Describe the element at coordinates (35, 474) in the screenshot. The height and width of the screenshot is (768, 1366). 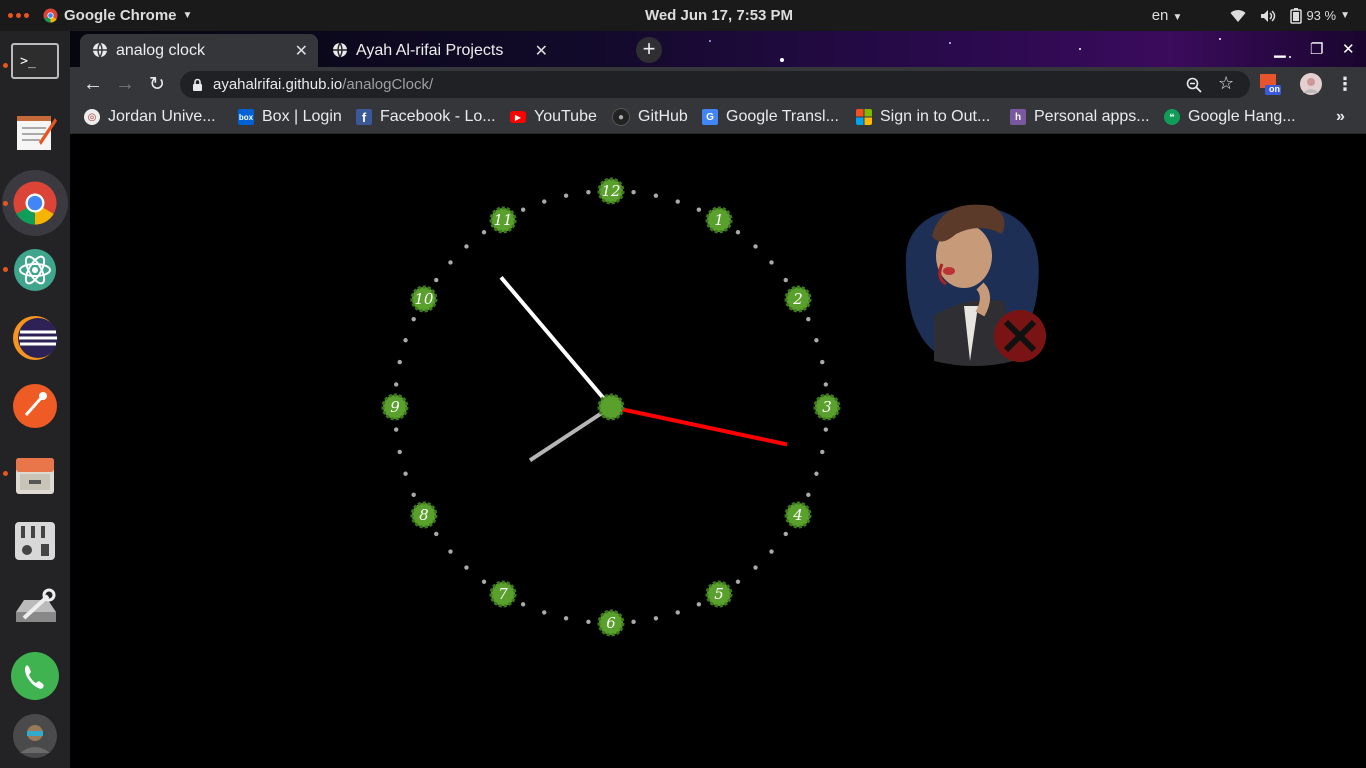
I see `file-cabinet-icon` at that location.